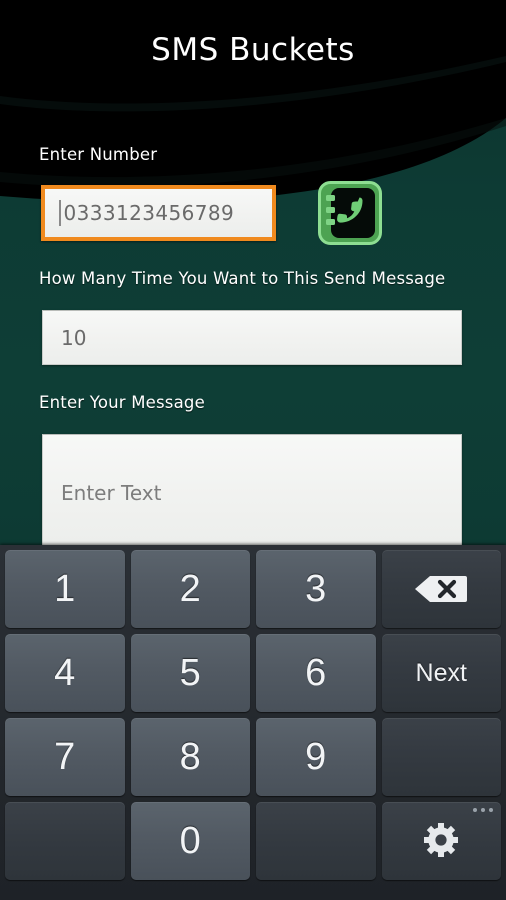 The image size is (506, 900). I want to click on key-8: 8, so click(190, 757).